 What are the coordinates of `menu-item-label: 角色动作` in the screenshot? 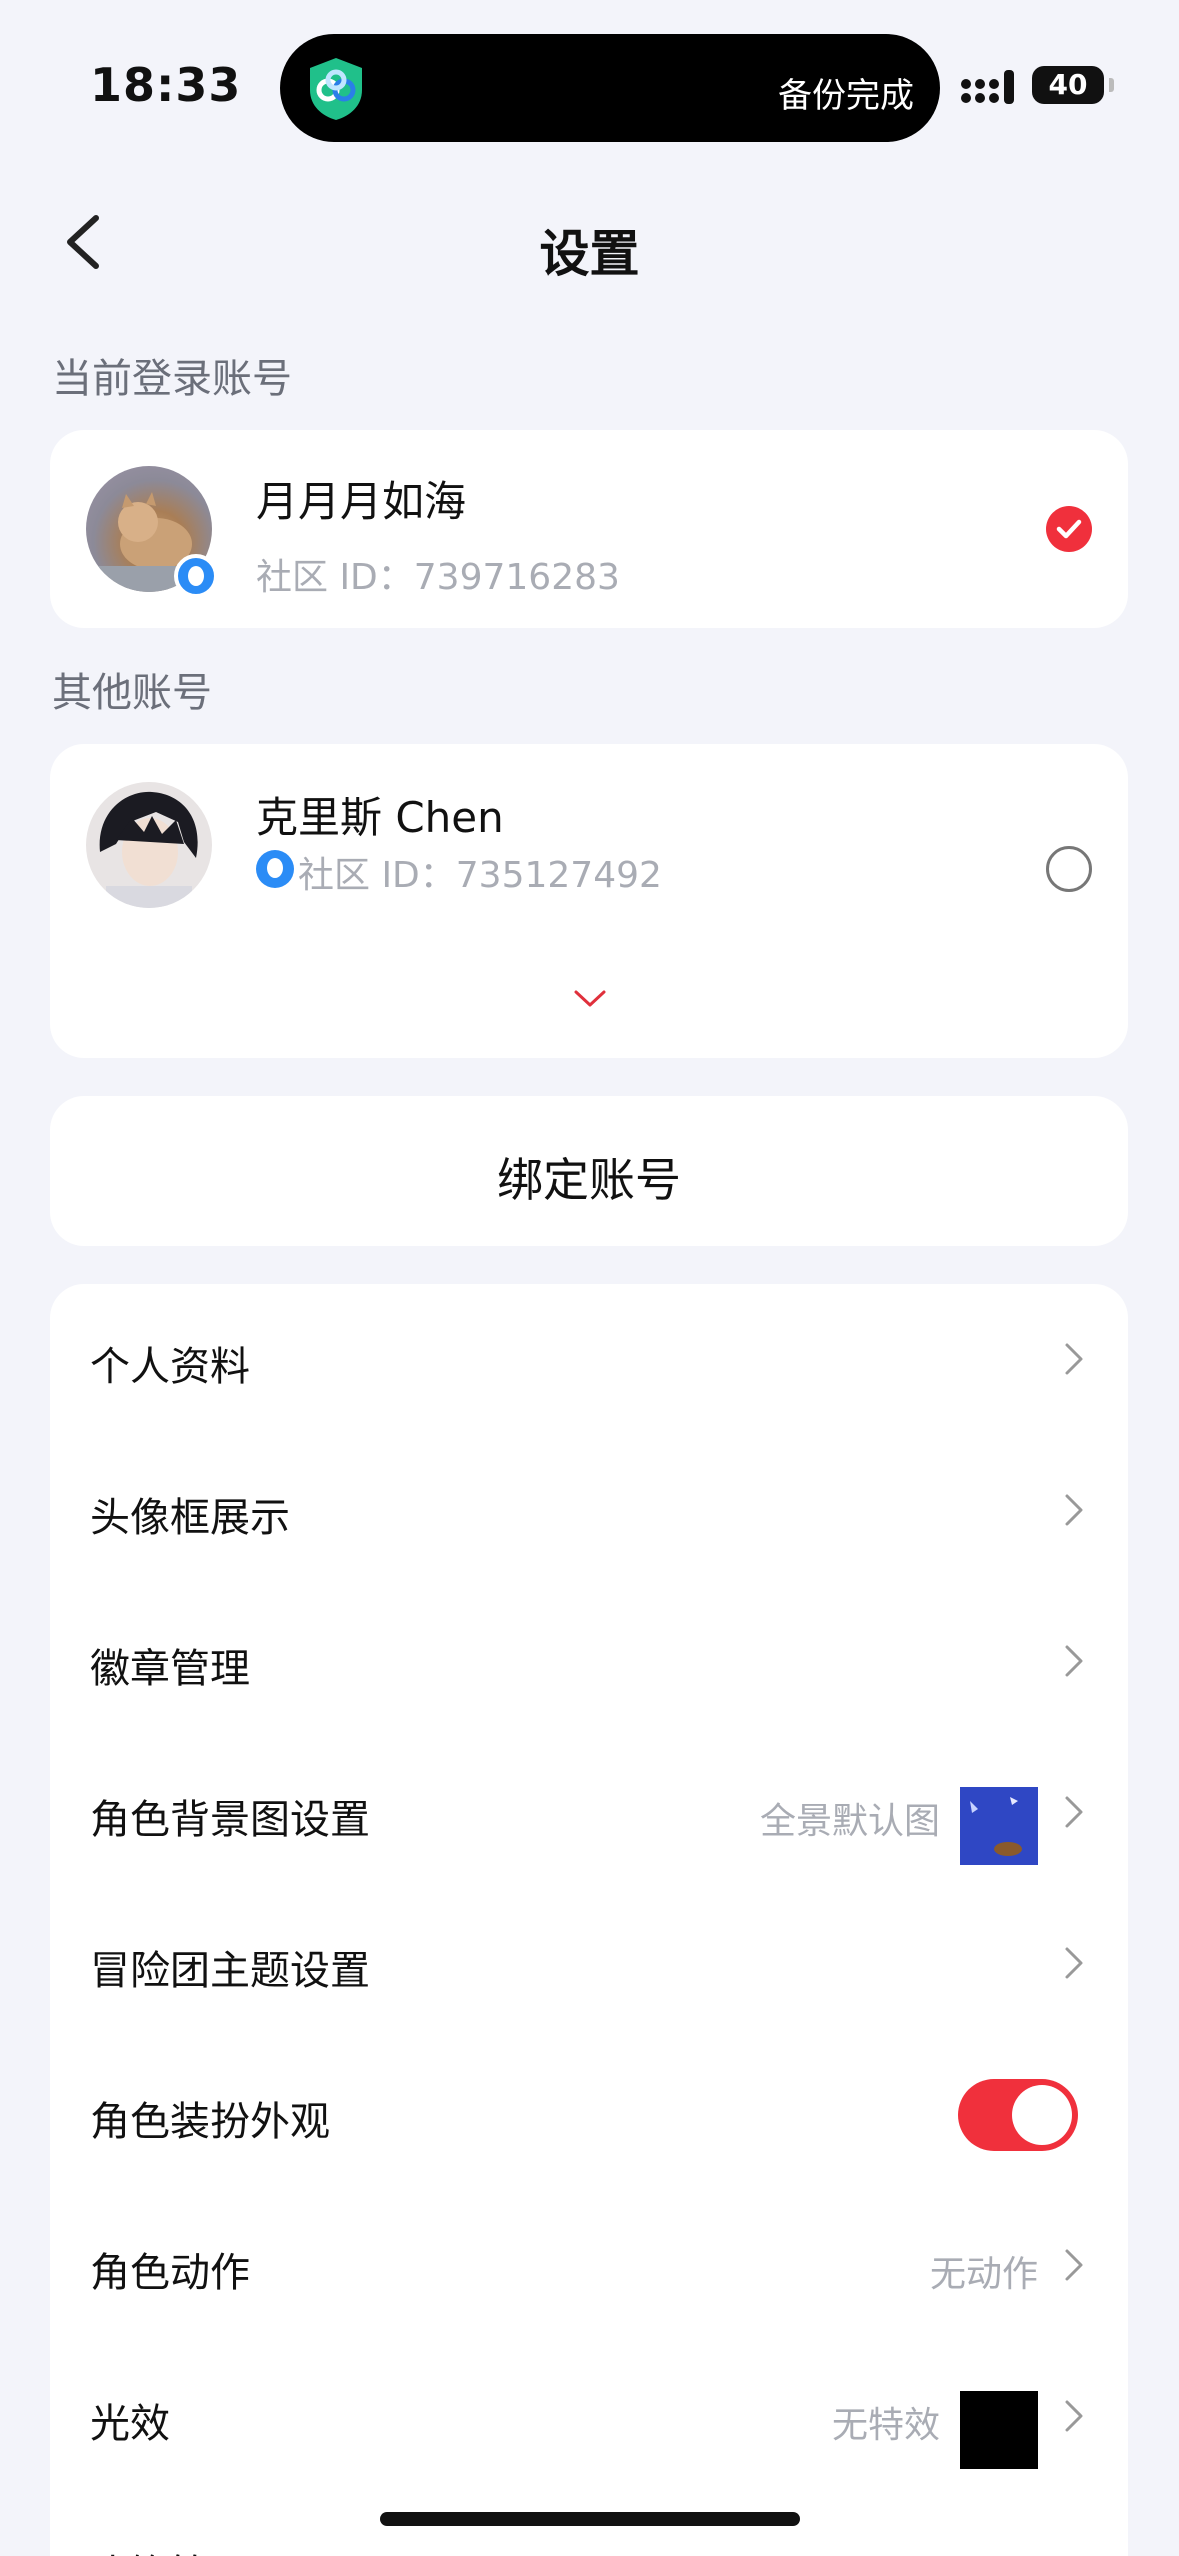 It's located at (170, 2273).